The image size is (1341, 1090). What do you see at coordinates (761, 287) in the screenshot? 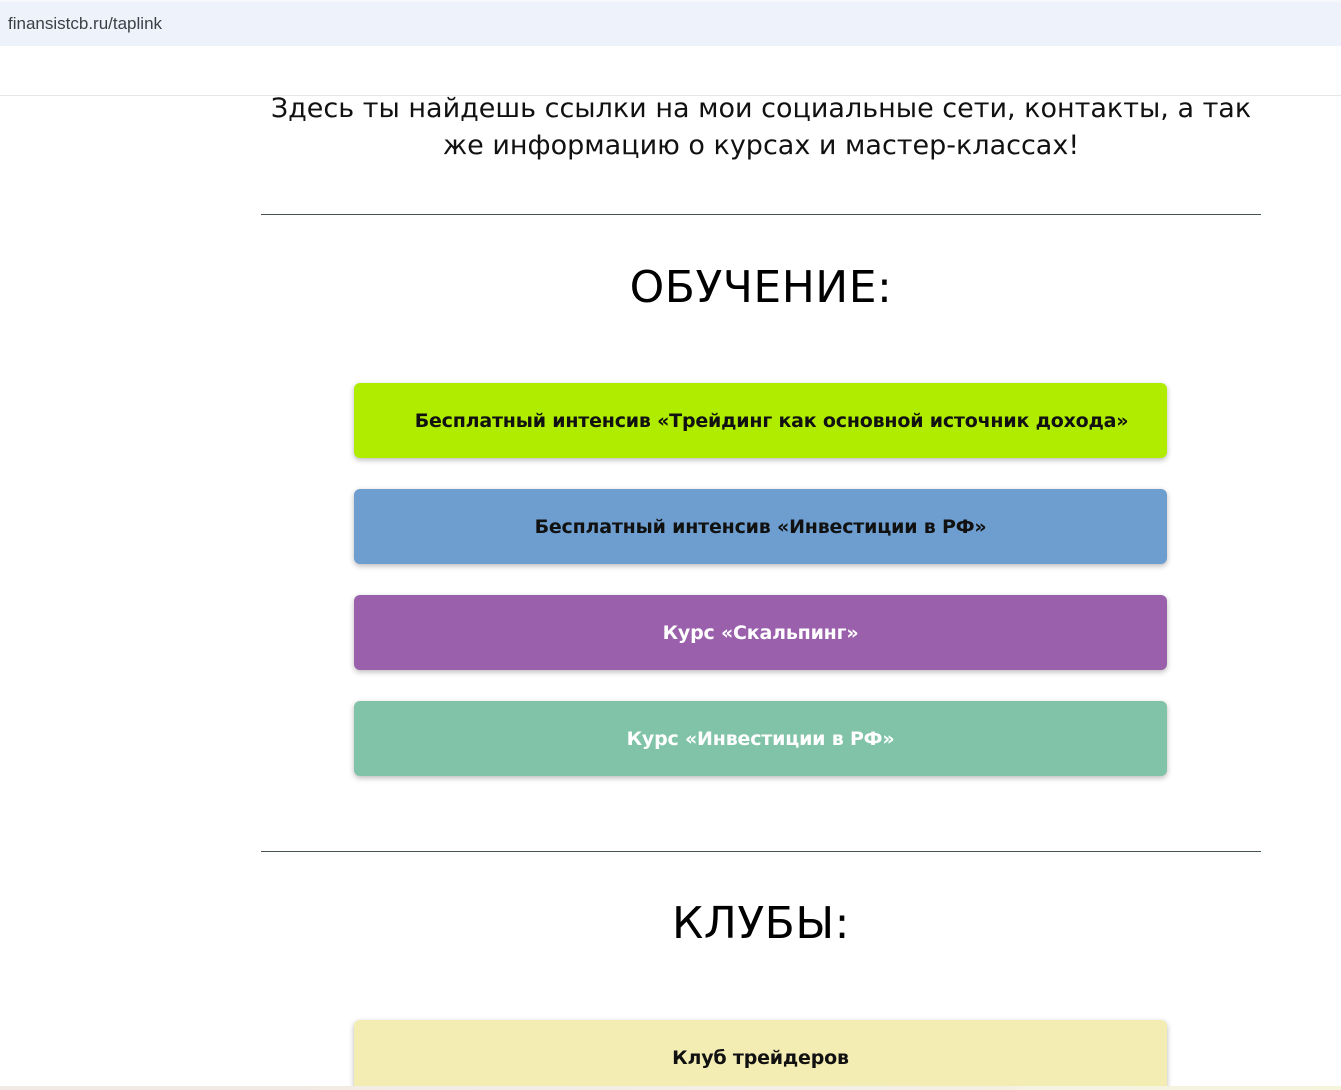
I see `learning-section-title: ОБУЧЕНИЕ:` at bounding box center [761, 287].